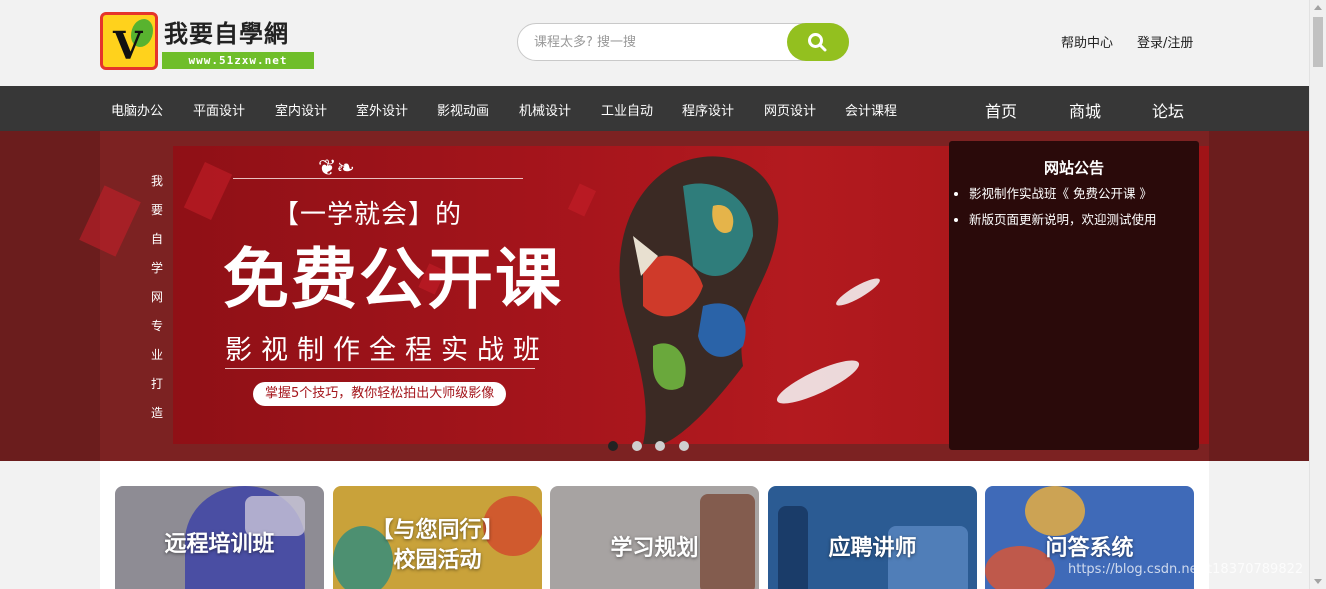 Image resolution: width=1326 pixels, height=589 pixels. Describe the element at coordinates (219, 109) in the screenshot. I see `nav-category: 平面设计` at that location.